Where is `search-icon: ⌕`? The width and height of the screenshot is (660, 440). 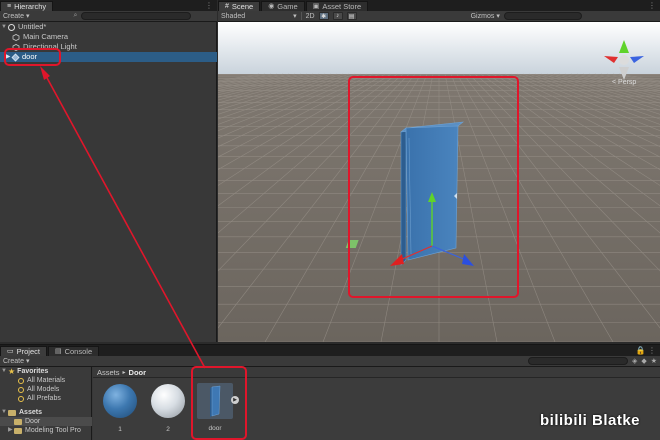
search-icon: ⌕ is located at coordinates (75, 15).